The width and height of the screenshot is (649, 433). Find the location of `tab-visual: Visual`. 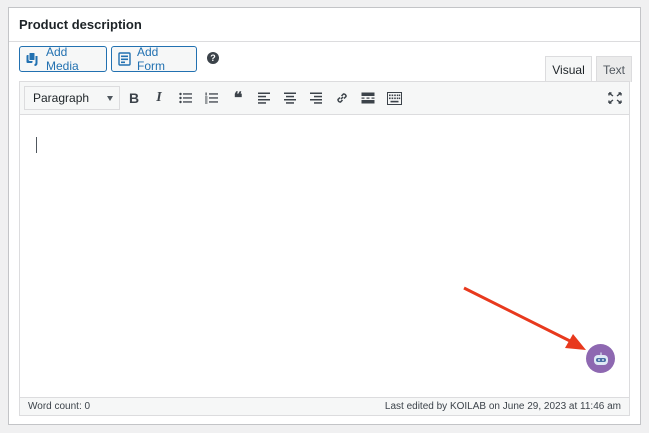

tab-visual: Visual is located at coordinates (568, 69).